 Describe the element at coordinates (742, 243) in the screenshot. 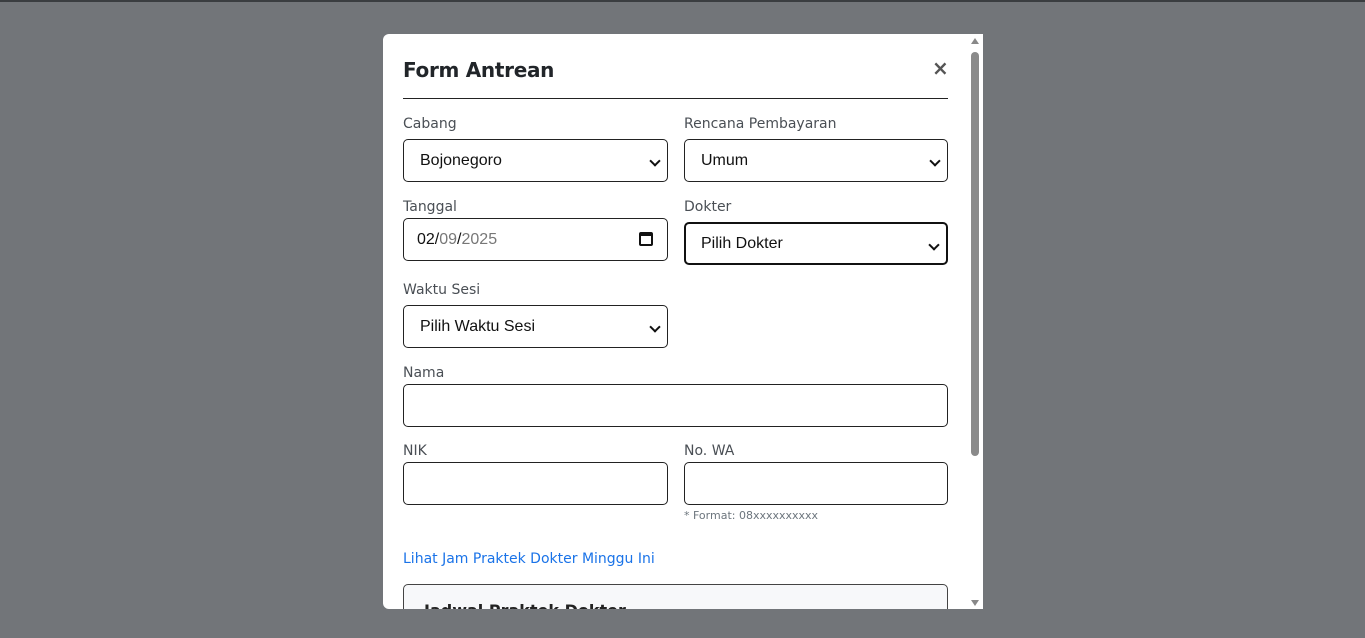

I see `dokter-value: Pilih Dokter` at that location.